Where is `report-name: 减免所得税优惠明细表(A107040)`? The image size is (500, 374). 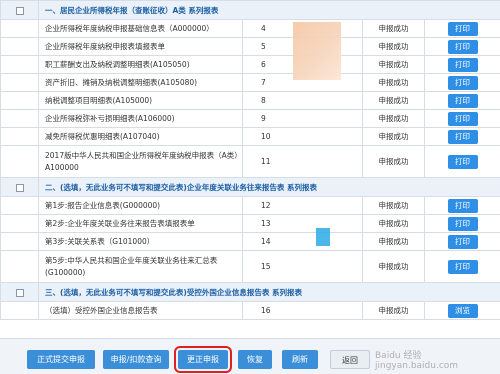
report-name: 减免所得税优惠明细表(A107040) is located at coordinates (140, 136).